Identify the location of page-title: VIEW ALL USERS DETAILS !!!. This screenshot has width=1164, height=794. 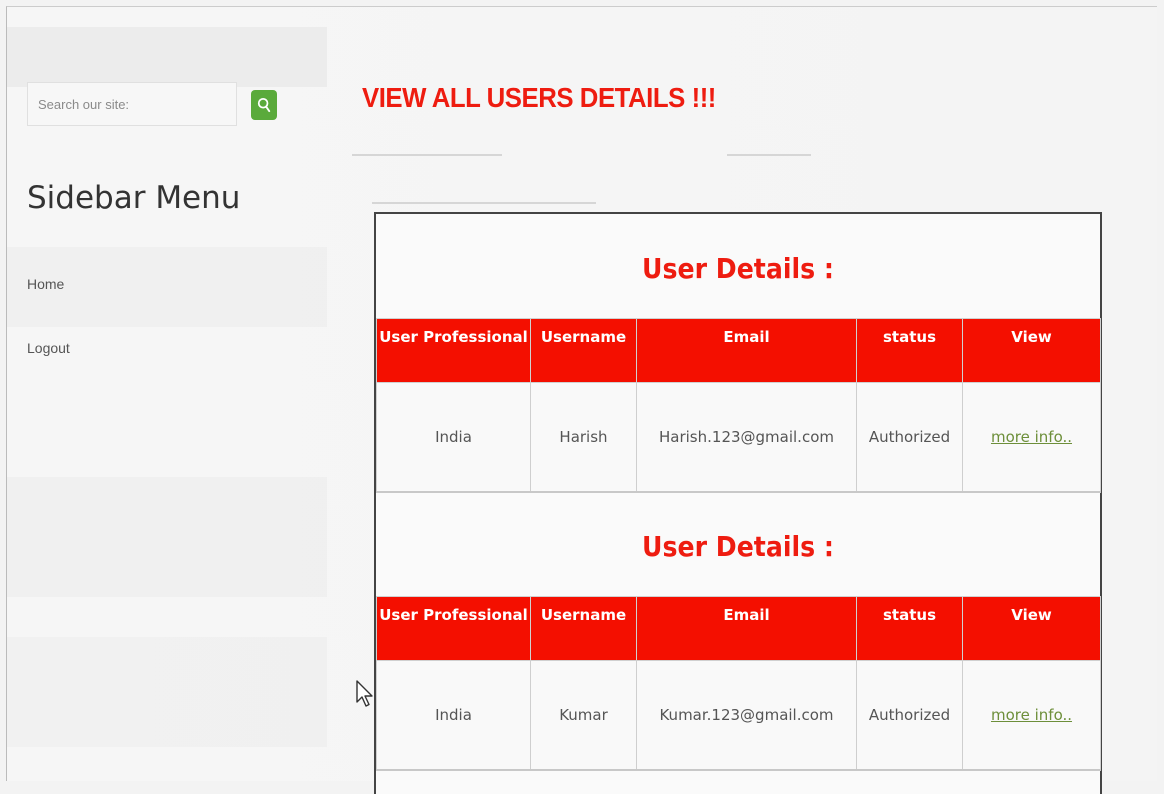
(539, 97).